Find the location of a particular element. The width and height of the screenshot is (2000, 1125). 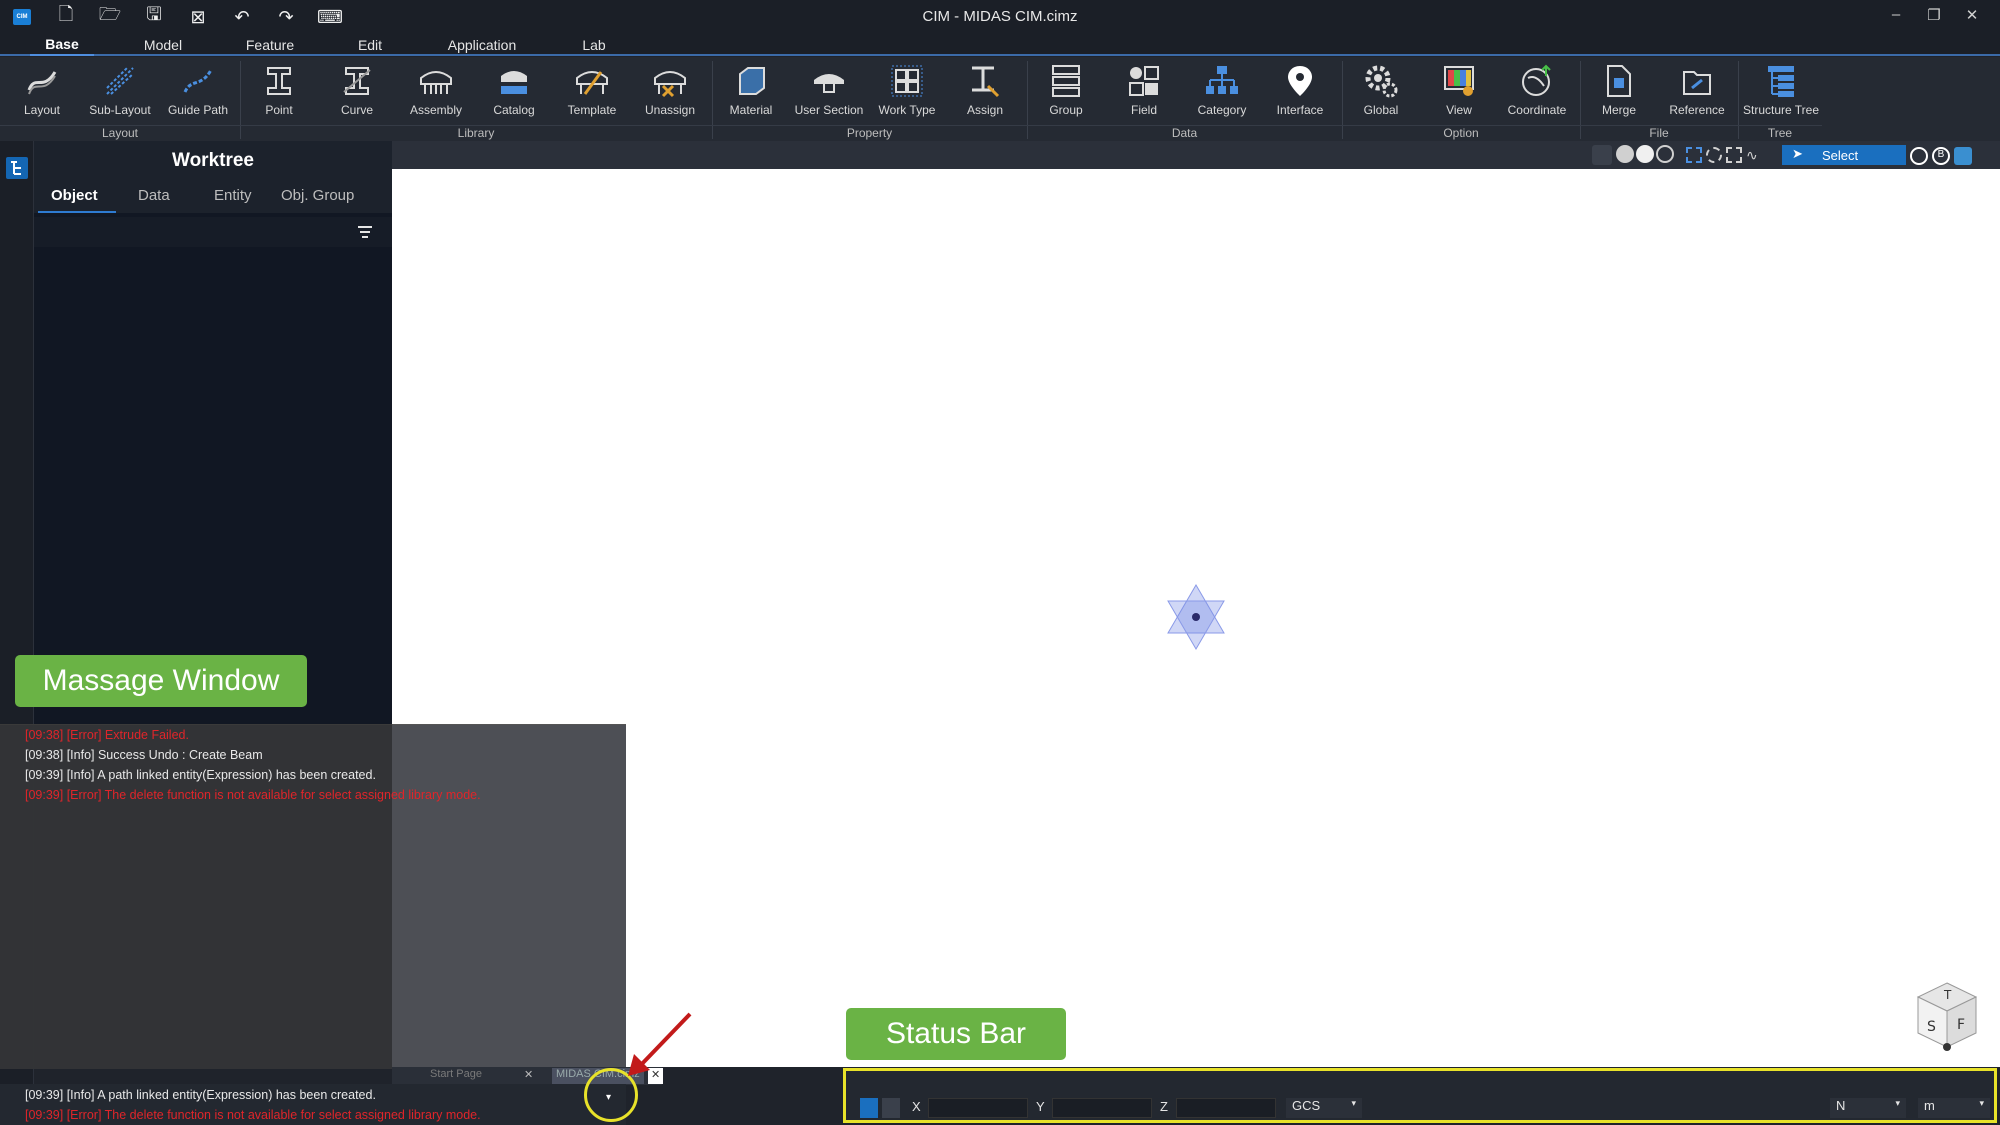

force-unit-select: N ▾ is located at coordinates (1868, 1108).